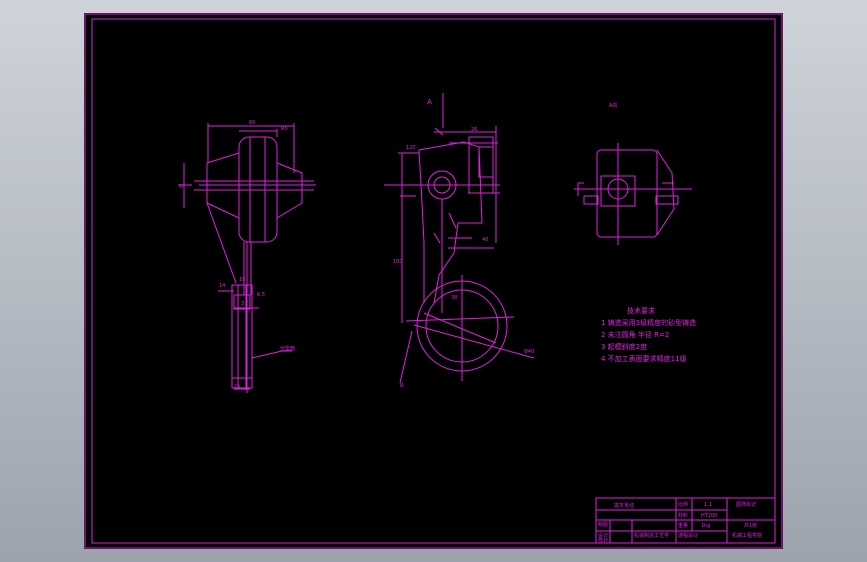 This screenshot has height=562, width=867. I want to click on dim-6-5: 6.5, so click(261, 295).